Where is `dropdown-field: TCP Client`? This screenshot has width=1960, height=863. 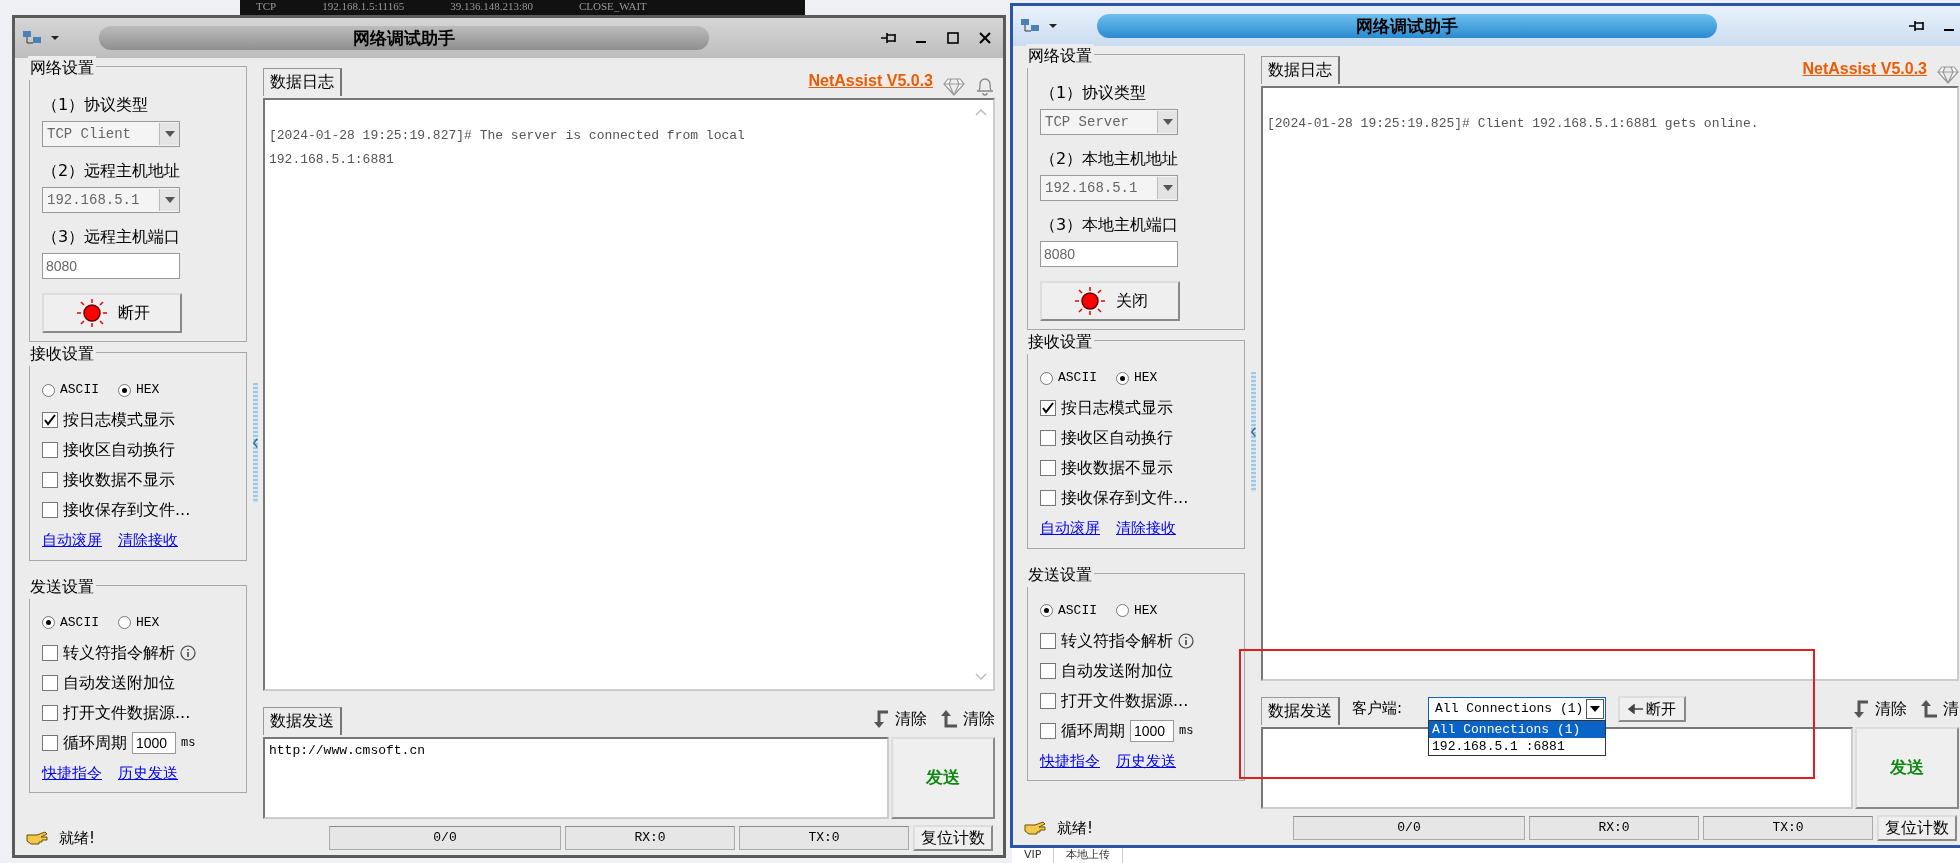
dropdown-field: TCP Client is located at coordinates (111, 134).